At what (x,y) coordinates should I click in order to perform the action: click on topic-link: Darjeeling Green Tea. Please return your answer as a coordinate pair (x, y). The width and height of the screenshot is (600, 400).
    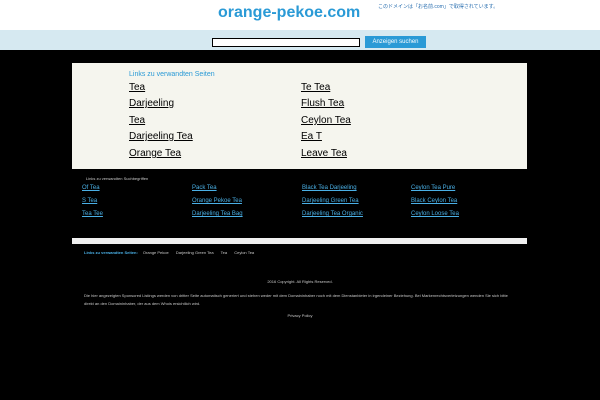
    Looking at the image, I should click on (330, 201).